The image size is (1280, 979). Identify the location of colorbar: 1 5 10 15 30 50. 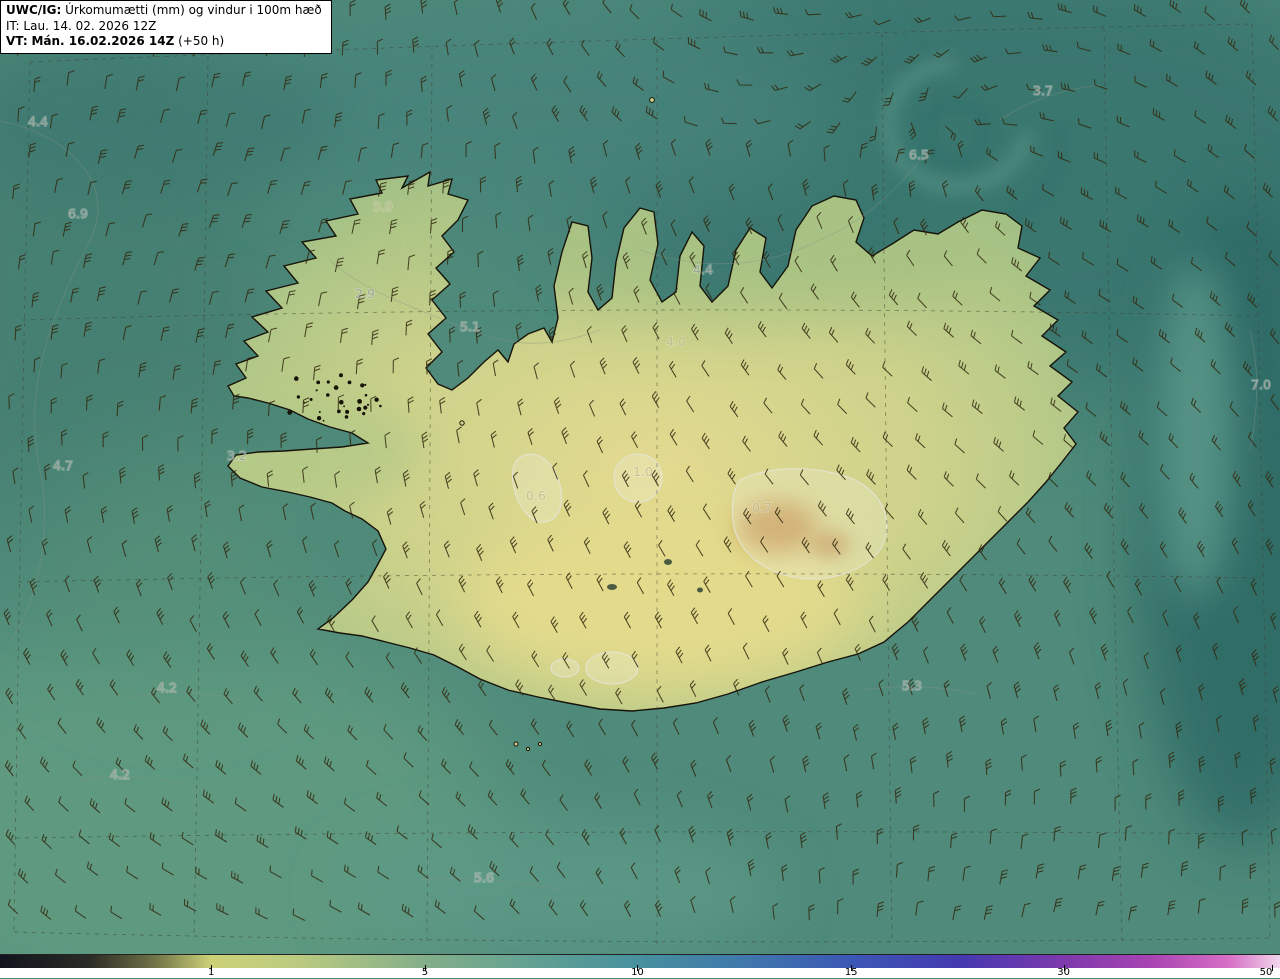
(640, 966).